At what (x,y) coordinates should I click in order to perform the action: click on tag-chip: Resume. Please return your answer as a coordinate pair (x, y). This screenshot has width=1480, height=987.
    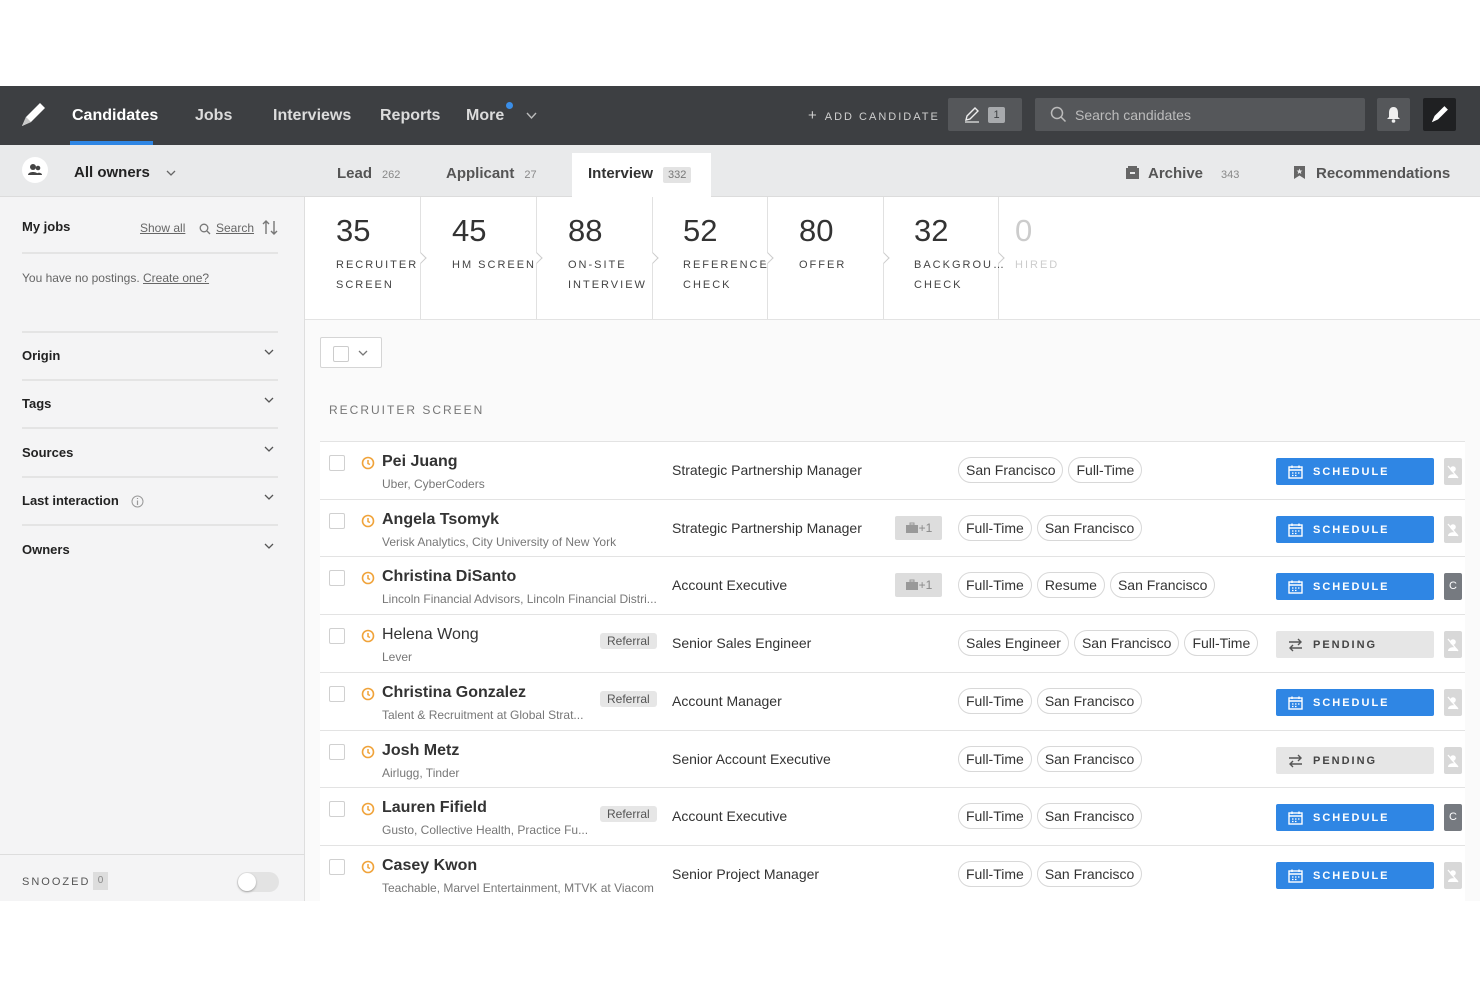
    Looking at the image, I should click on (1070, 585).